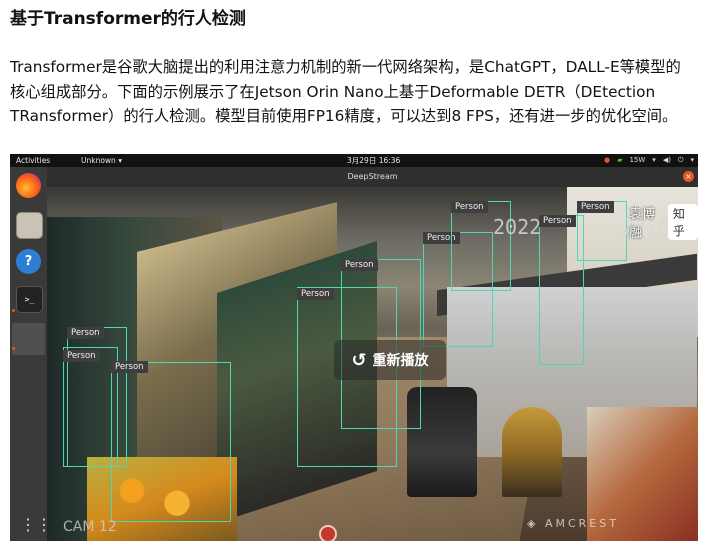 Image resolution: width=710 pixels, height=553 pixels. Describe the element at coordinates (637, 160) in the screenshot. I see `power-mode-label: 15W` at that location.